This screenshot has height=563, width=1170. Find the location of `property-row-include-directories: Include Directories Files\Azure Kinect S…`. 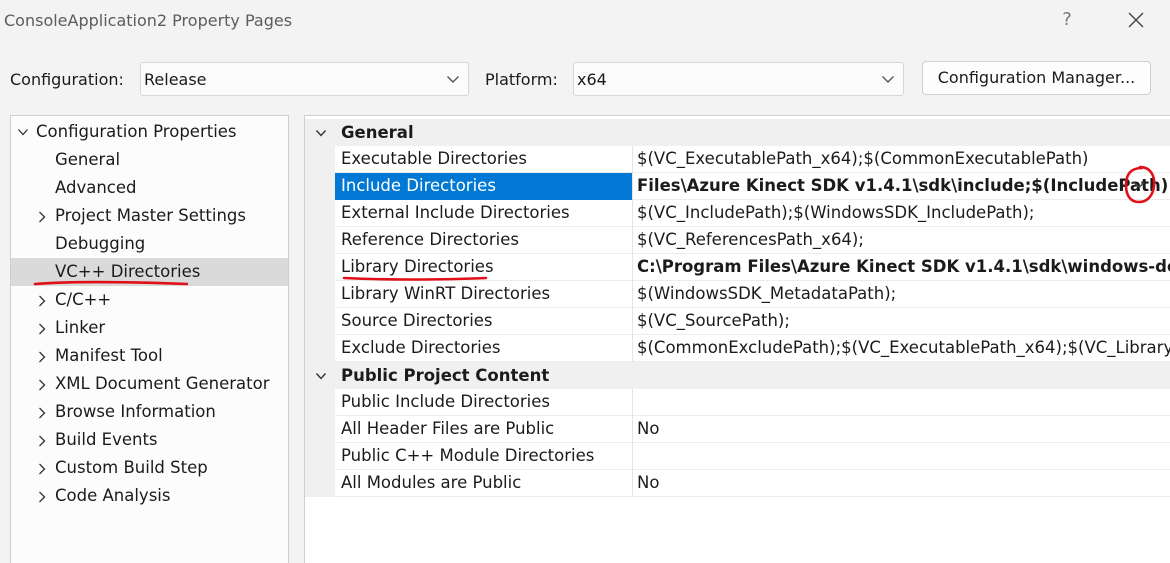

property-row-include-directories: Include Directories Files\Azure Kinect S… is located at coordinates (737, 186).